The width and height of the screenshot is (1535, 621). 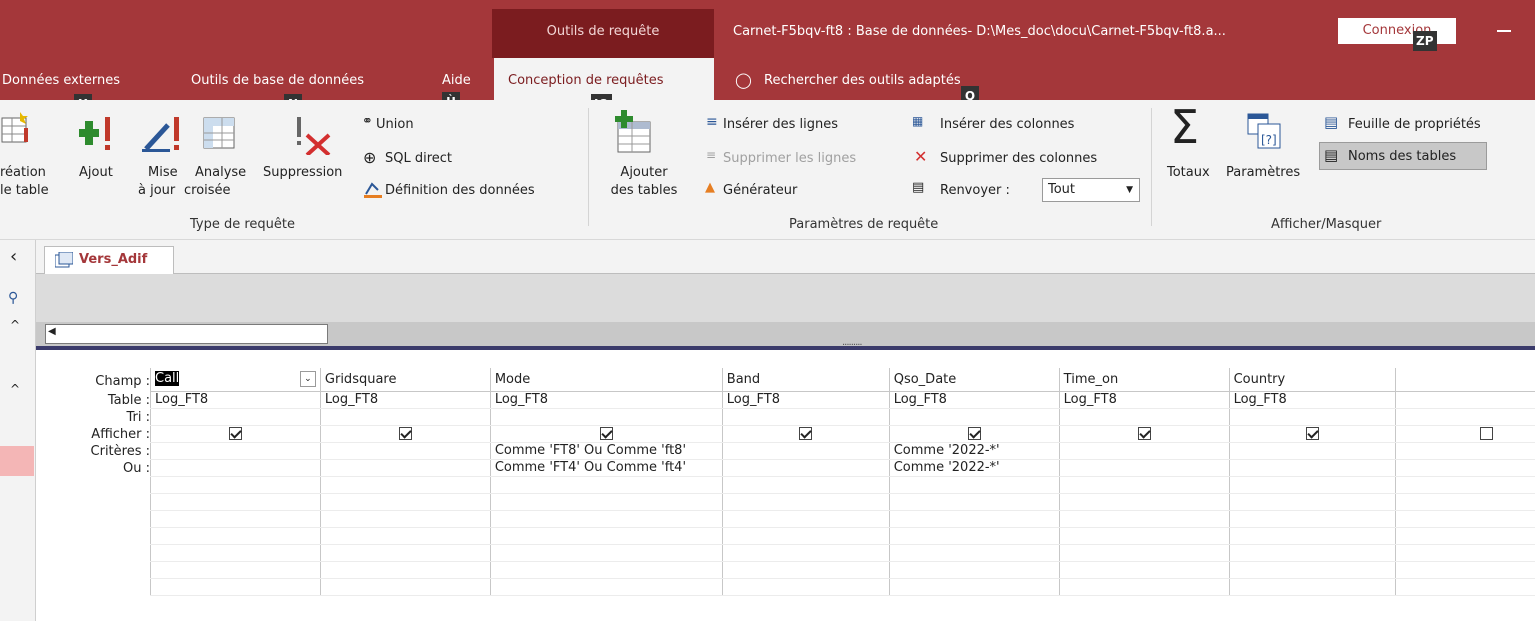 I want to click on pass-through-button: SQL direct, so click(x=418, y=158).